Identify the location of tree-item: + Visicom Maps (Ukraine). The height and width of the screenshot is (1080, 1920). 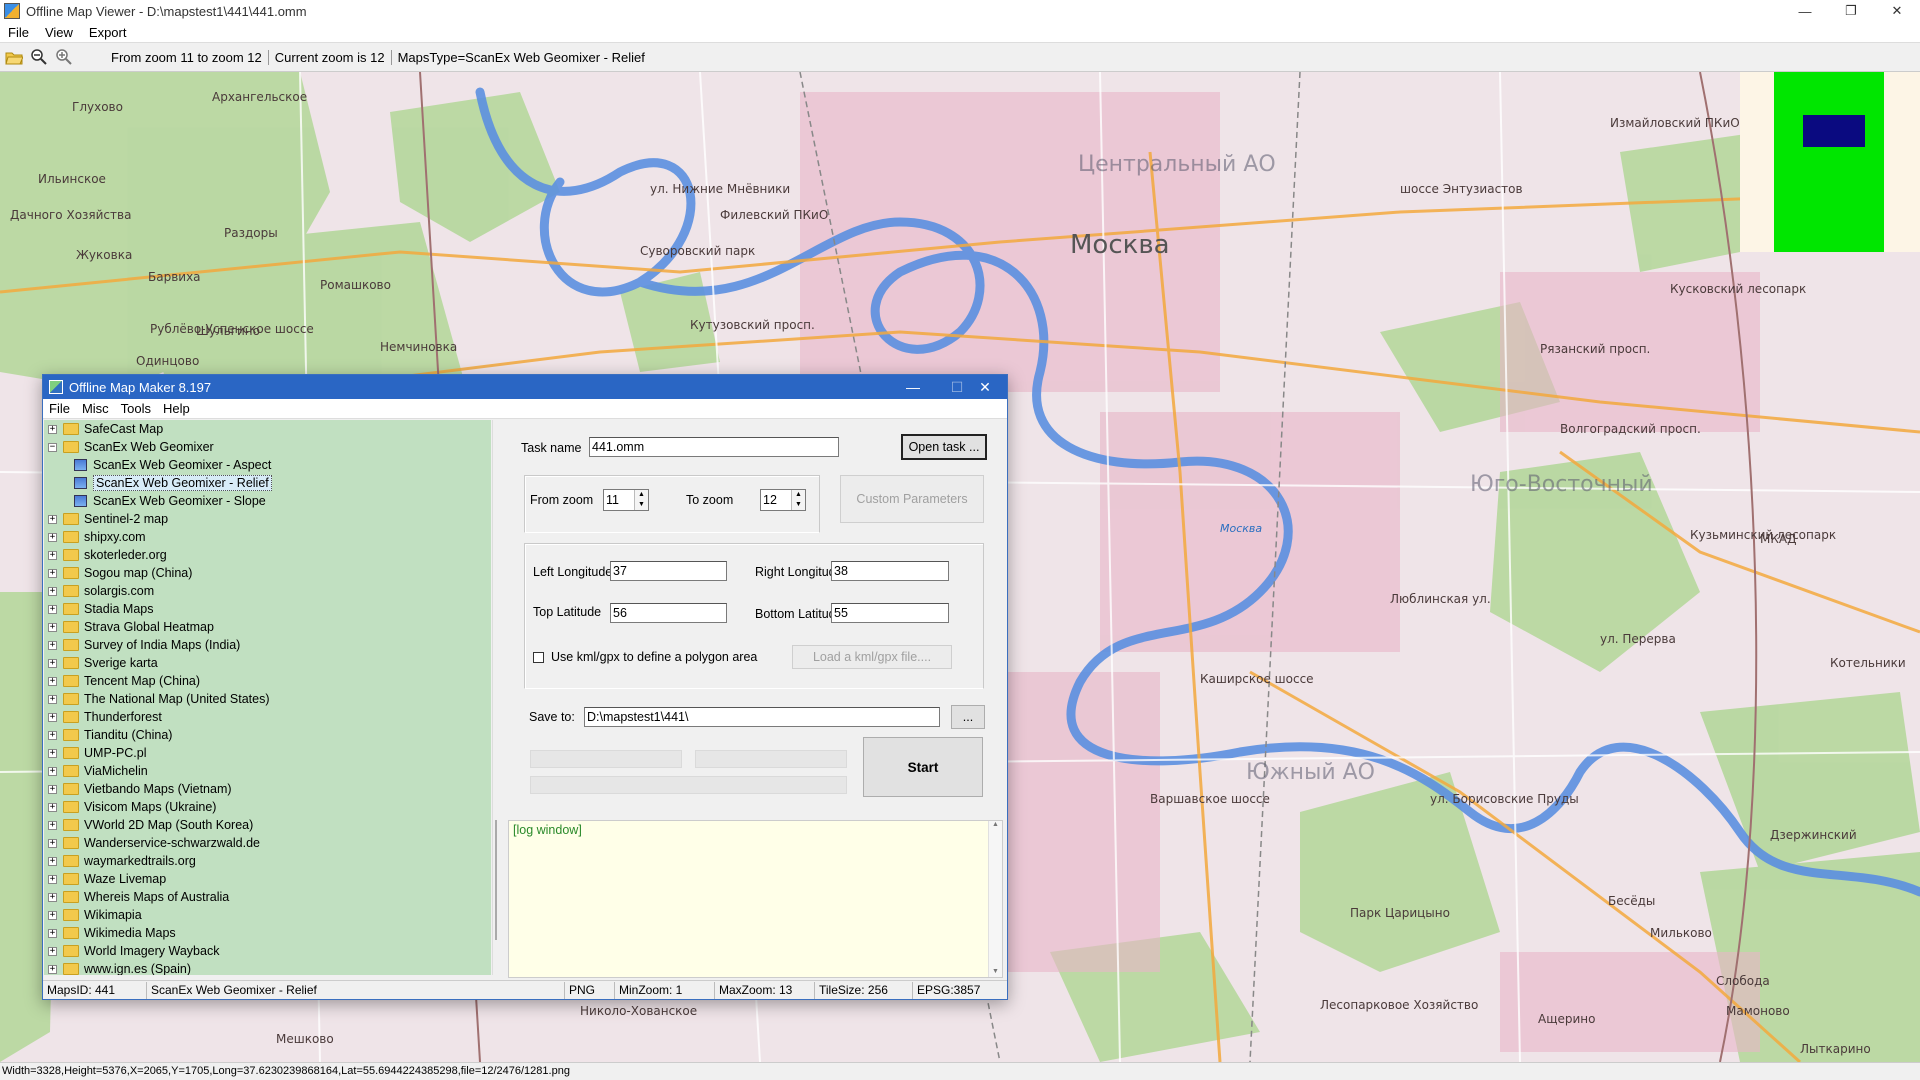
(267, 807).